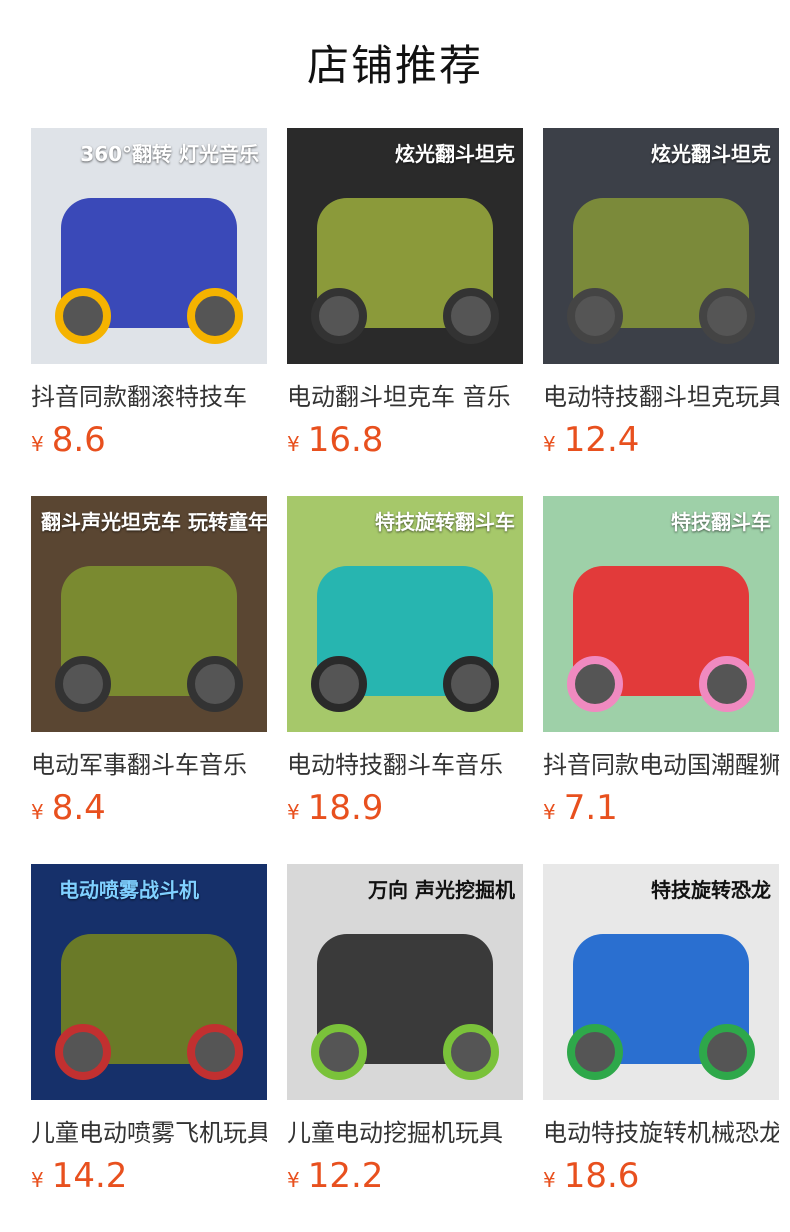 Image resolution: width=790 pixels, height=1232 pixels. I want to click on image-caption: 特技翻斗车, so click(721, 522).